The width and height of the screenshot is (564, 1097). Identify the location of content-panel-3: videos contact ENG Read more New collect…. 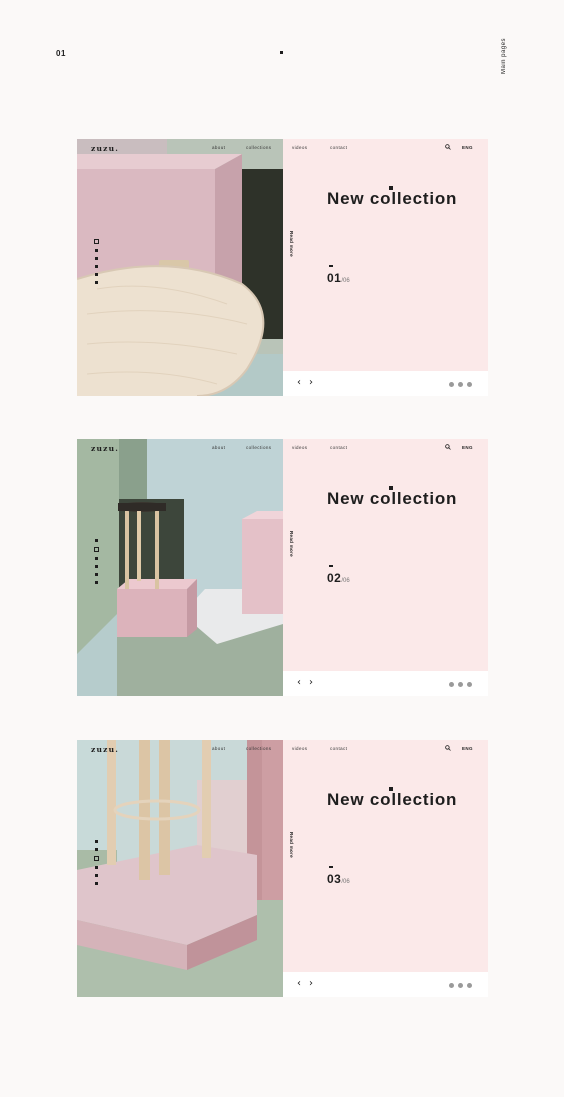
(385, 856).